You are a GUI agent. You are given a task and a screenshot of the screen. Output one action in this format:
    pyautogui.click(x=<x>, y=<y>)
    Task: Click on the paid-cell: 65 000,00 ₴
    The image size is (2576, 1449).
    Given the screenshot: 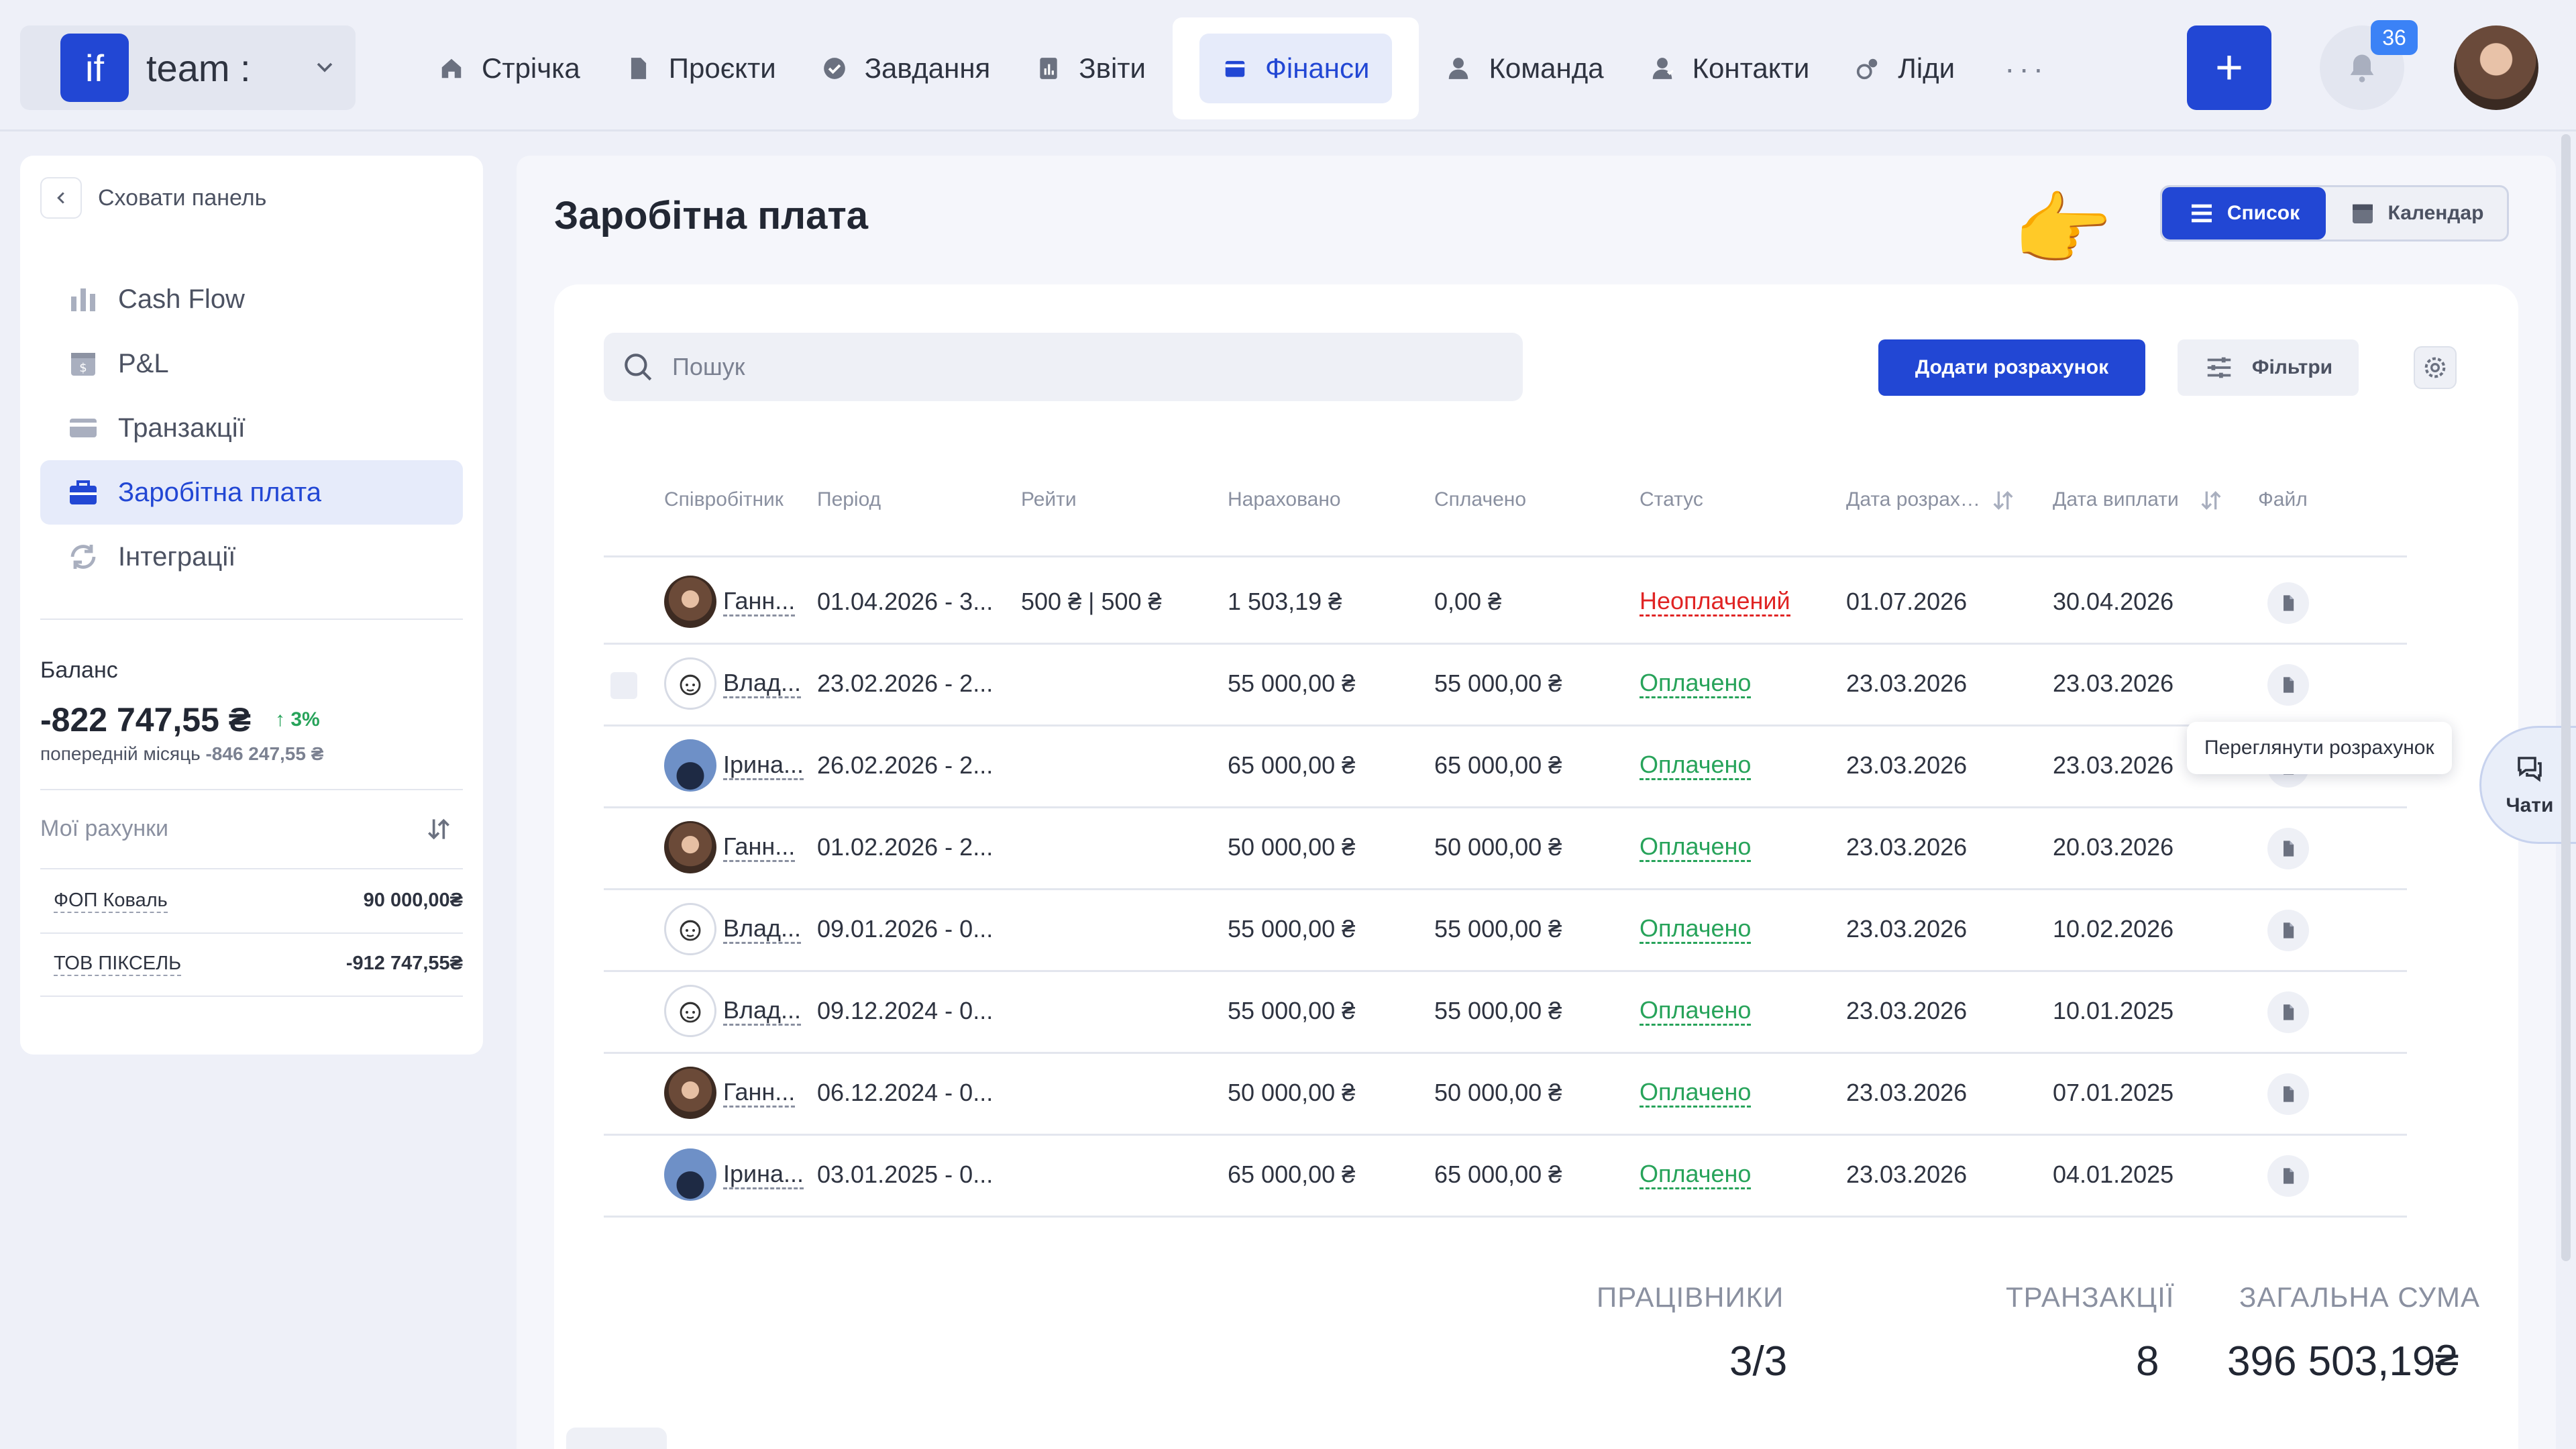 What is the action you would take?
    pyautogui.click(x=1498, y=765)
    